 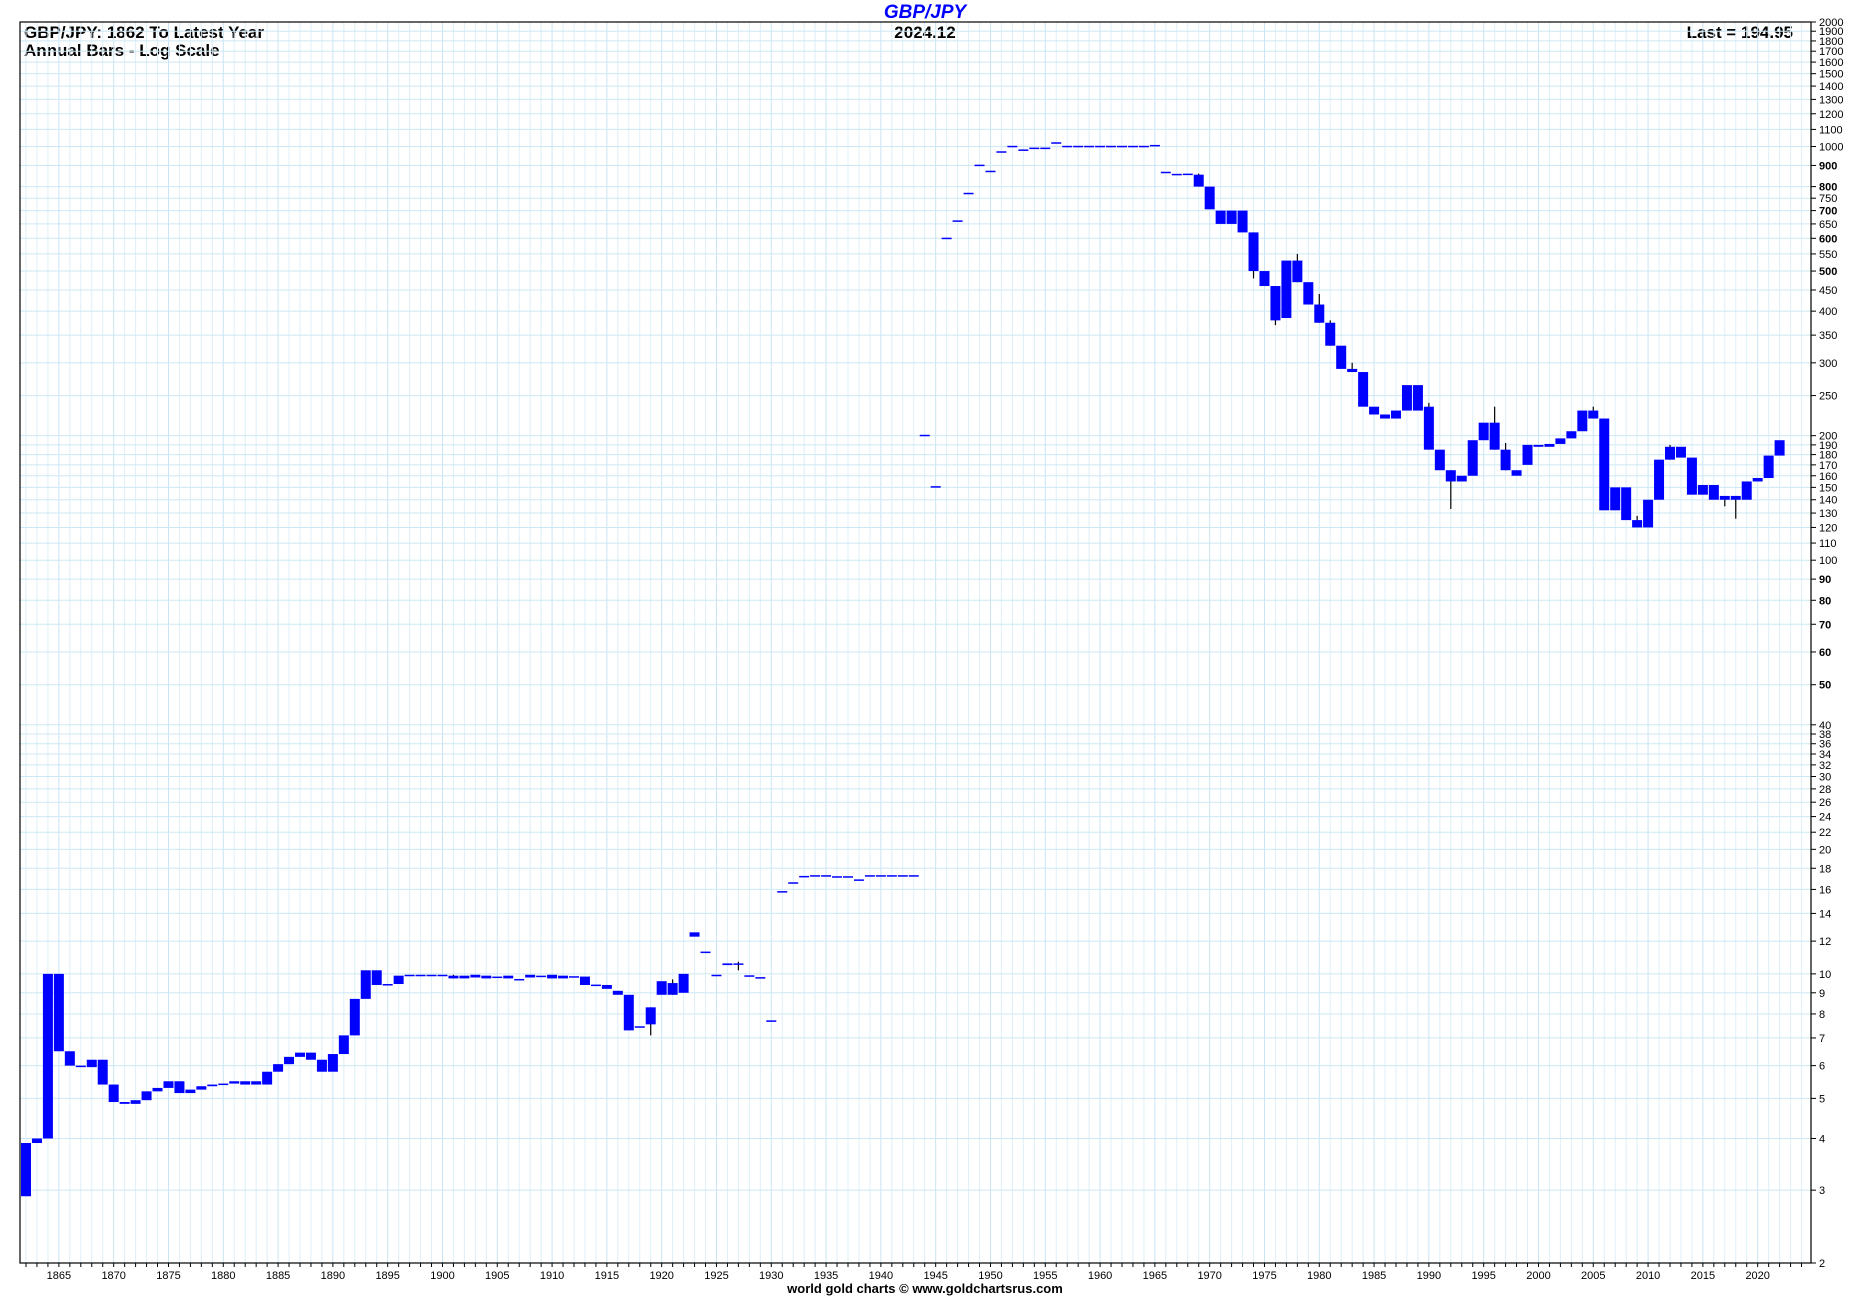 What do you see at coordinates (1825, 777) in the screenshot?
I see `y-tick-label: 30` at bounding box center [1825, 777].